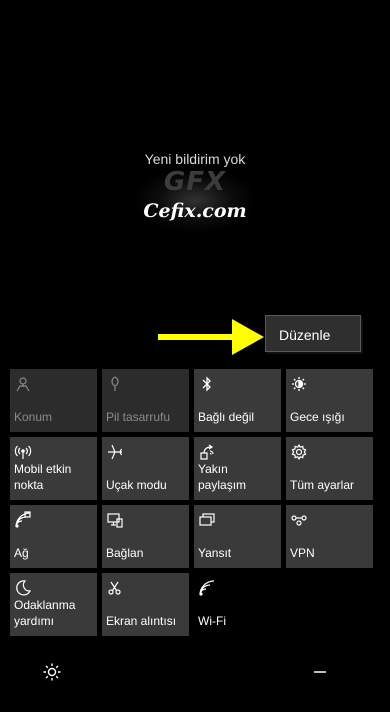 The height and width of the screenshot is (712, 390). What do you see at coordinates (145, 468) in the screenshot?
I see `tile-airplane-mode: Uçak modu` at bounding box center [145, 468].